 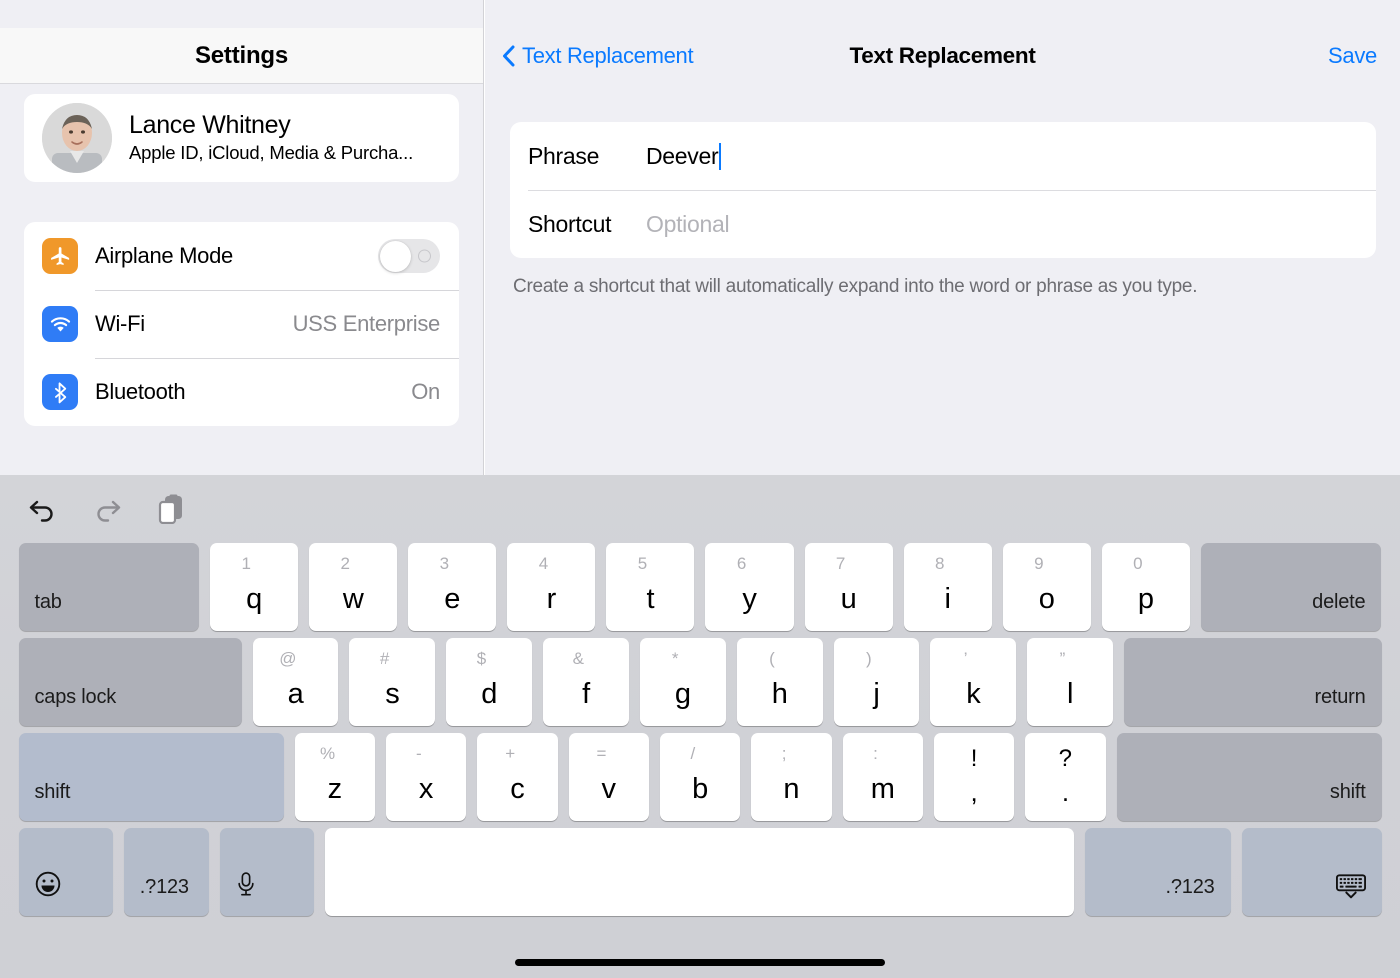 I want to click on key-m: : m, so click(x=882, y=777).